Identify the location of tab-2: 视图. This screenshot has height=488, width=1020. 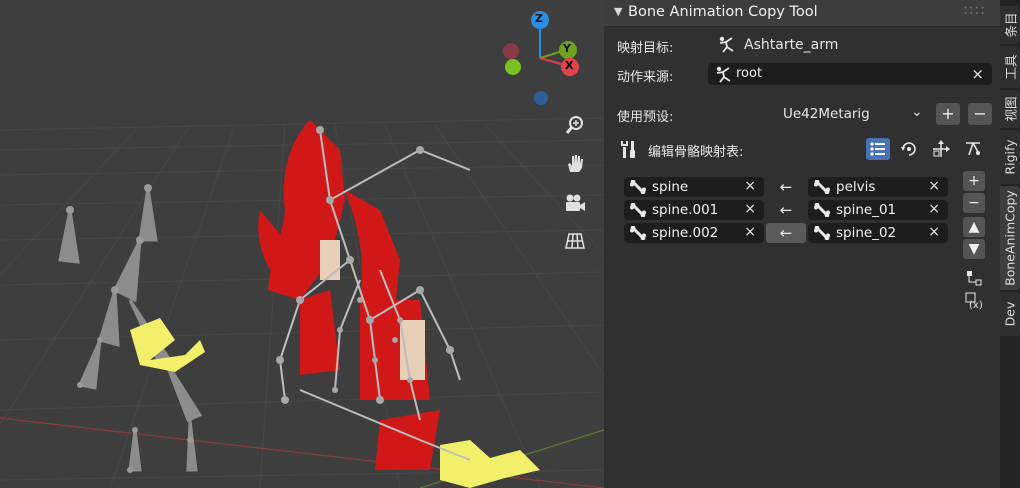
(1010, 109).